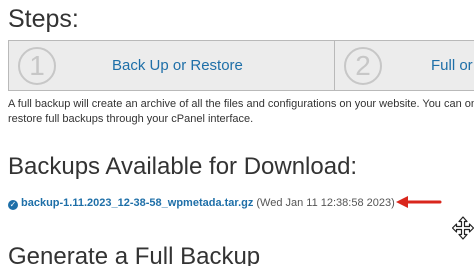  What do you see at coordinates (43, 19) in the screenshot?
I see `steps-heading: Steps:` at bounding box center [43, 19].